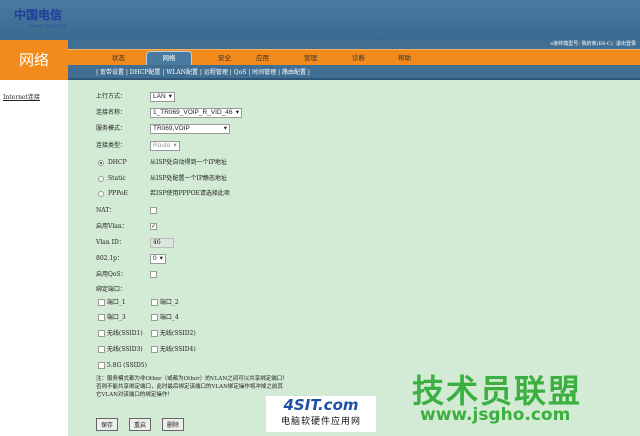  Describe the element at coordinates (112, 226) in the screenshot. I see `vlan-label: 启用Vlan：` at that location.